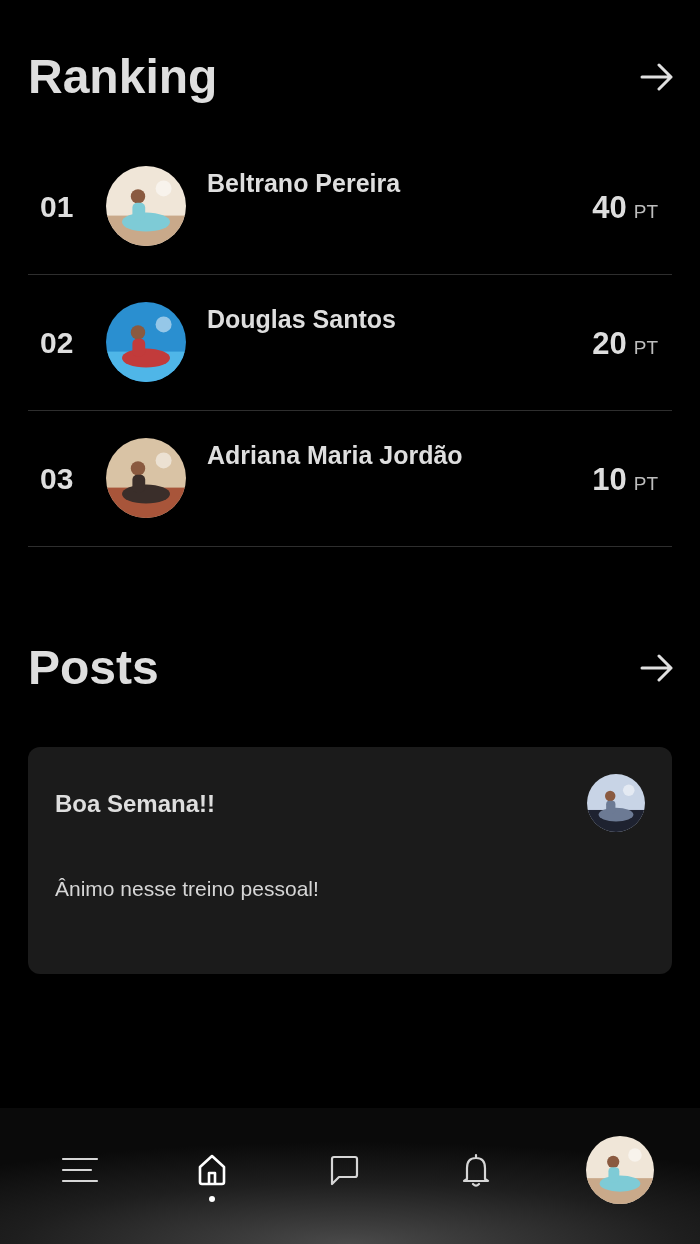  Describe the element at coordinates (187, 889) in the screenshot. I see `post-text: Ânimo nesse treino pessoal!` at that location.